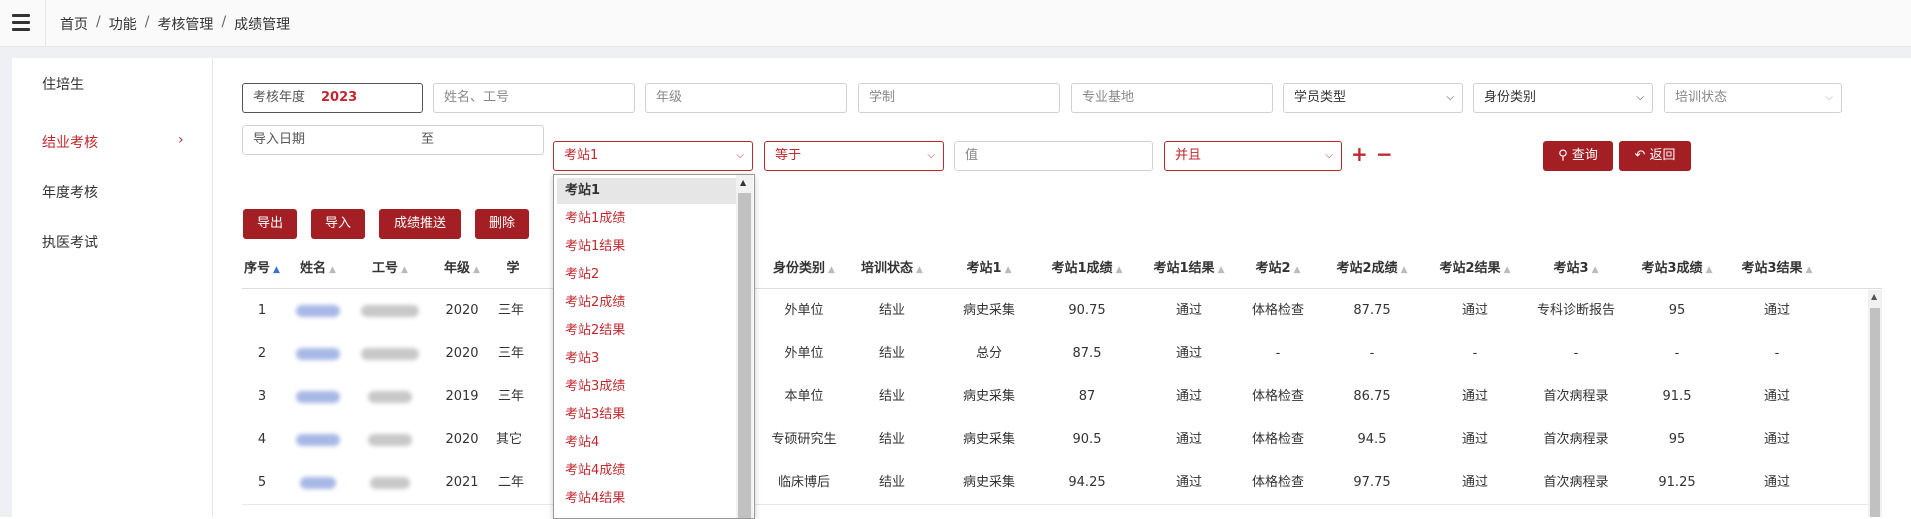  I want to click on query-button: ⚲ 查询, so click(1578, 156).